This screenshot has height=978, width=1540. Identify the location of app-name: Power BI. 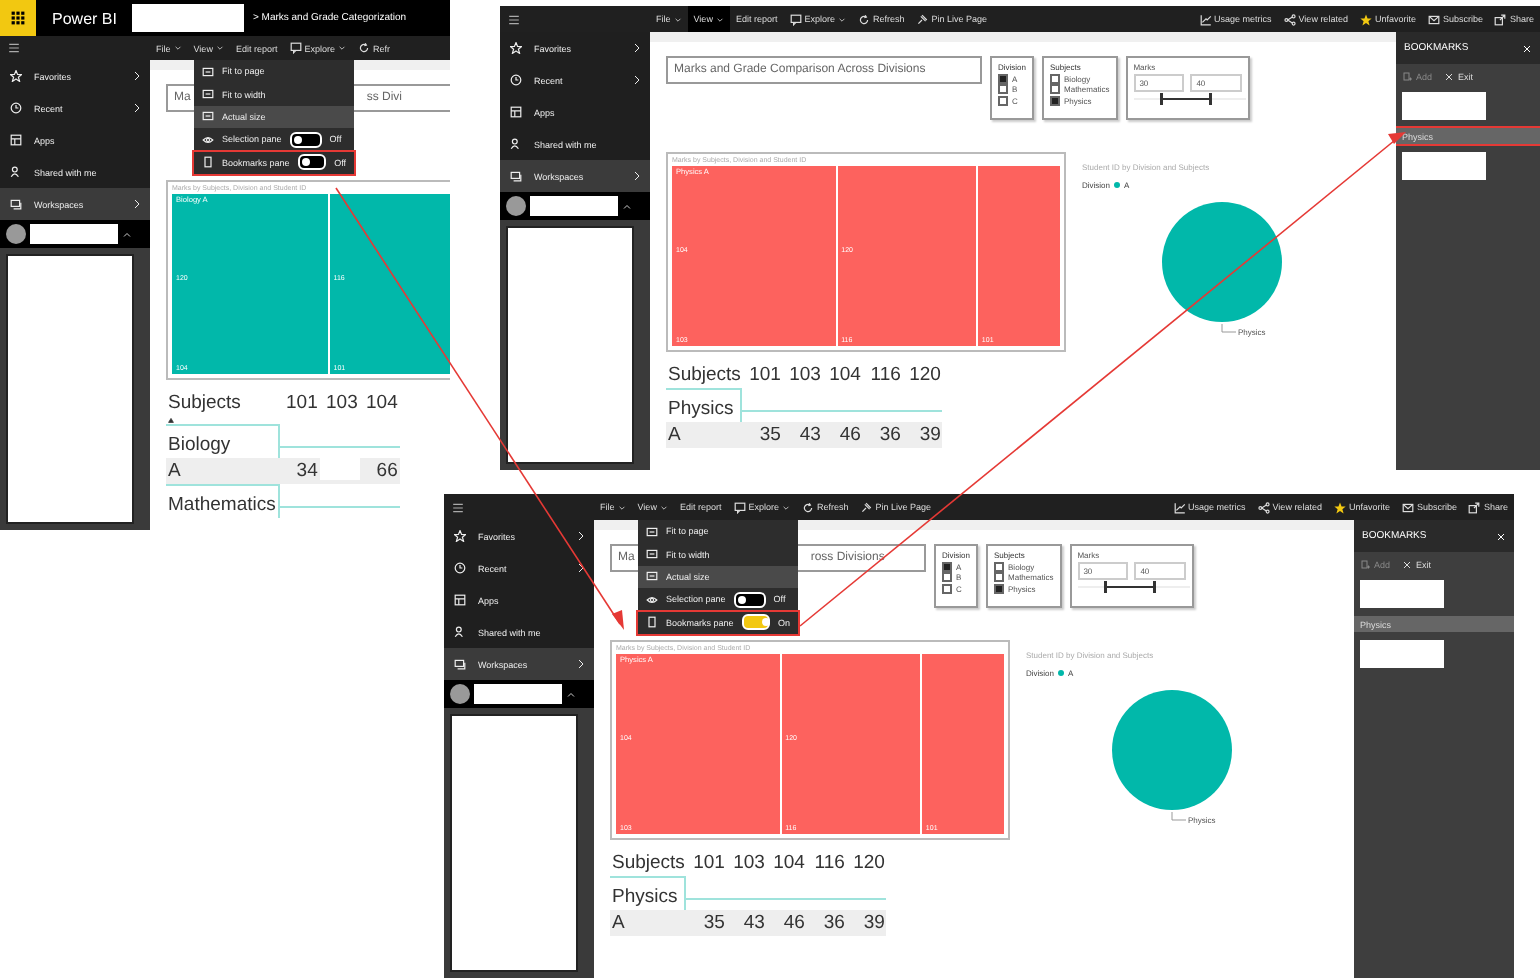
(84, 18).